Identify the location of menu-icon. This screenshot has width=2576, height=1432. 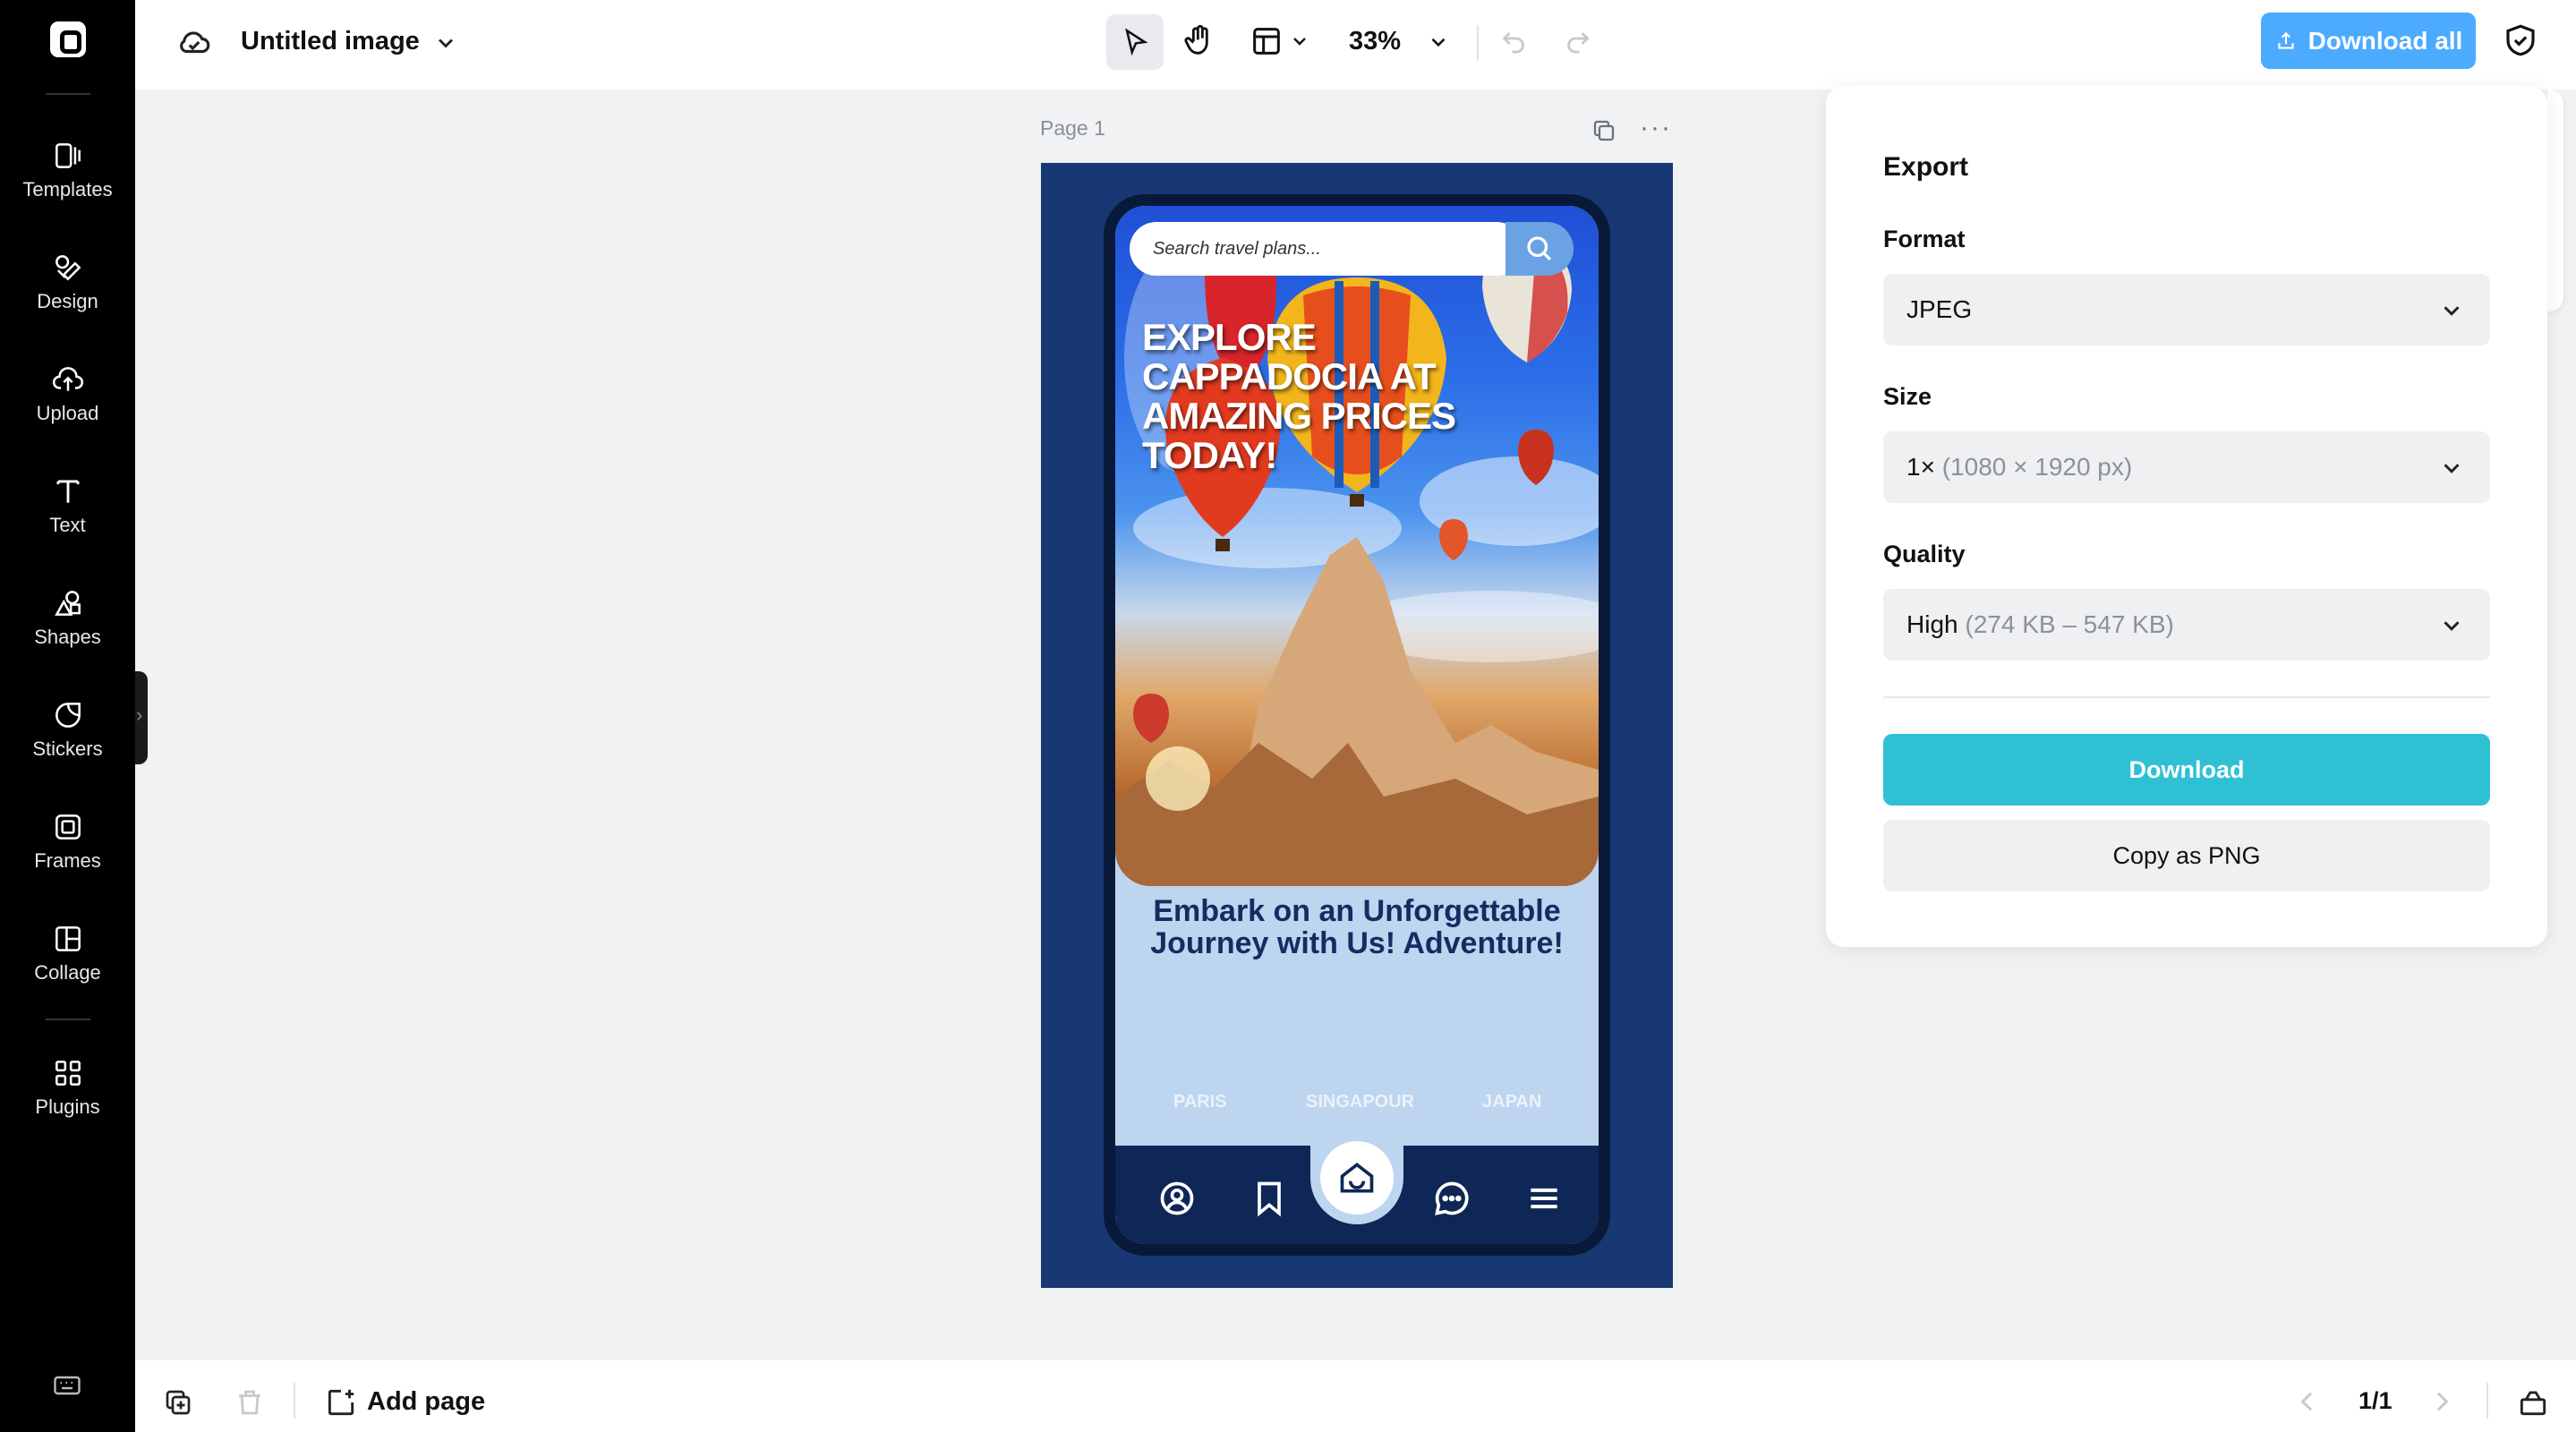
(1544, 1198).